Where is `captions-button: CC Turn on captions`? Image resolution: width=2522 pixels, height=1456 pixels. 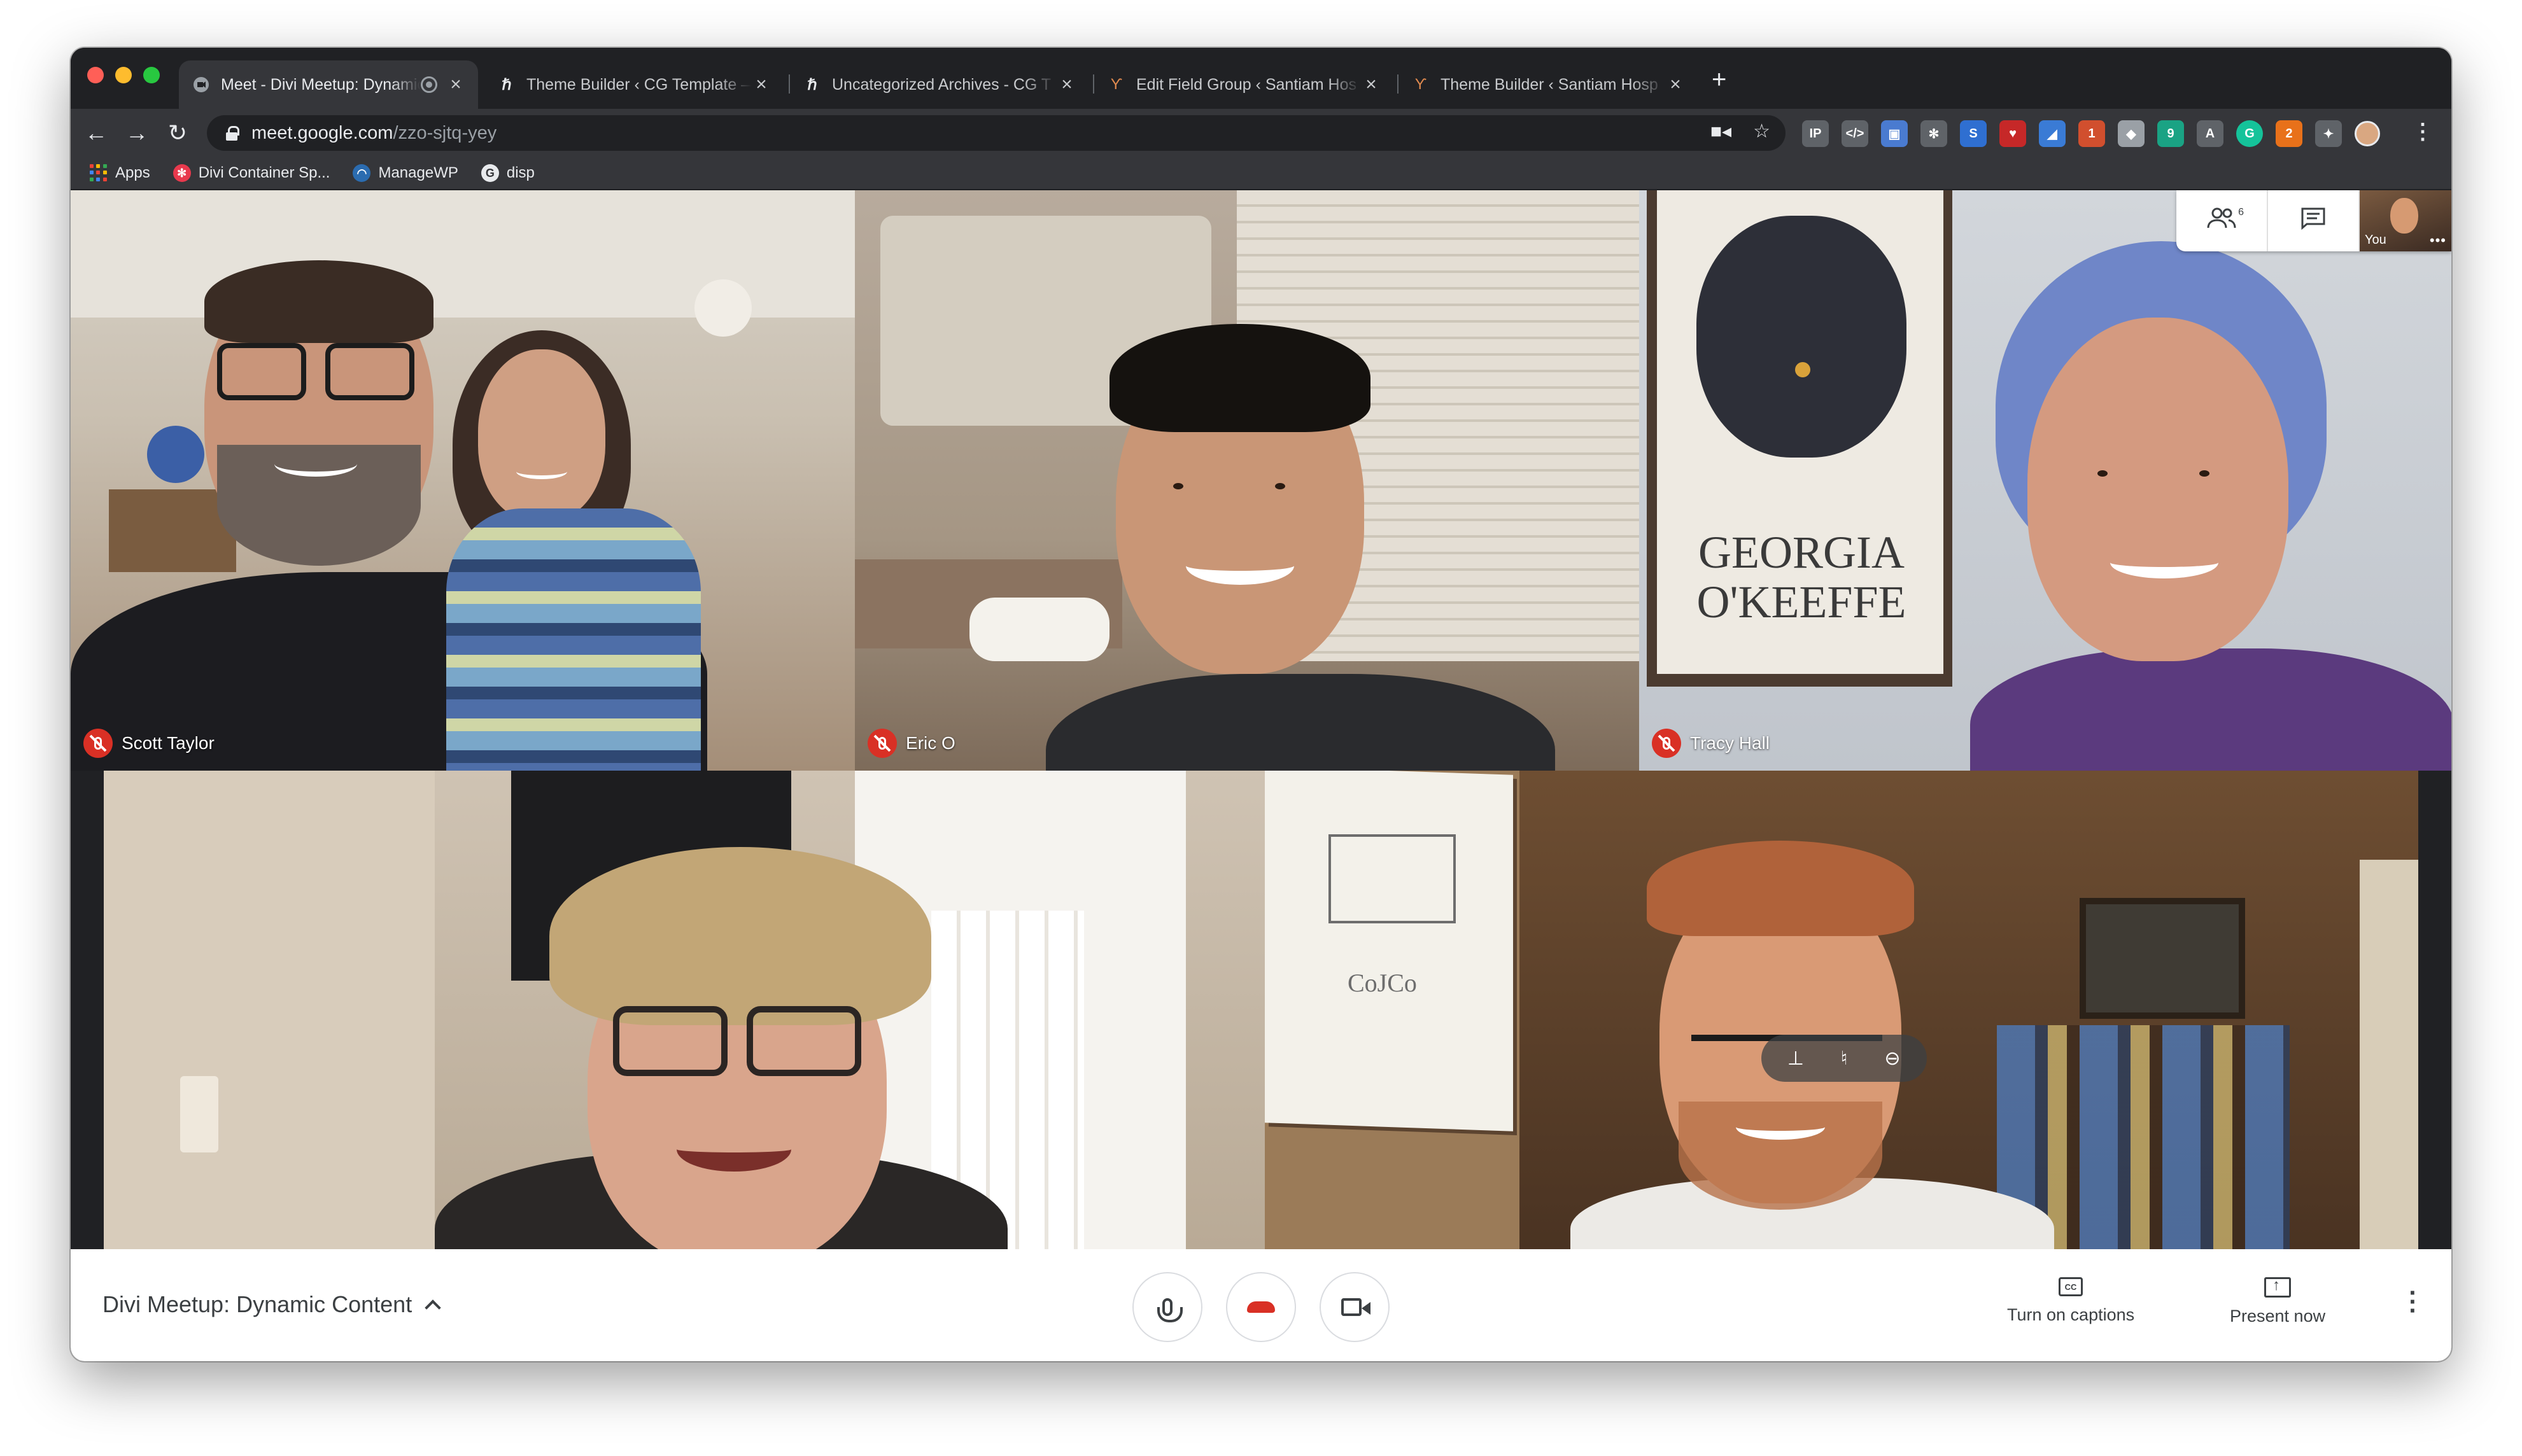
captions-button: CC Turn on captions is located at coordinates (2070, 1301).